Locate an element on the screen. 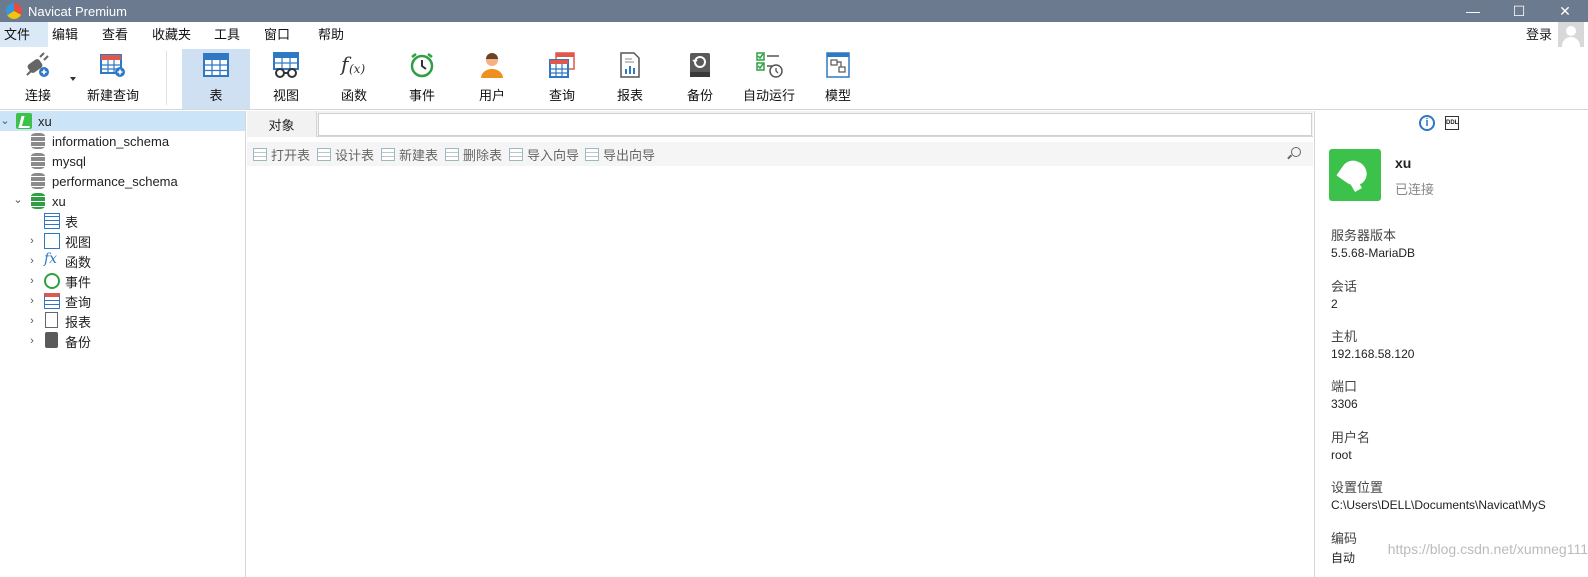  encoding-label: 编码 is located at coordinates (1344, 538).